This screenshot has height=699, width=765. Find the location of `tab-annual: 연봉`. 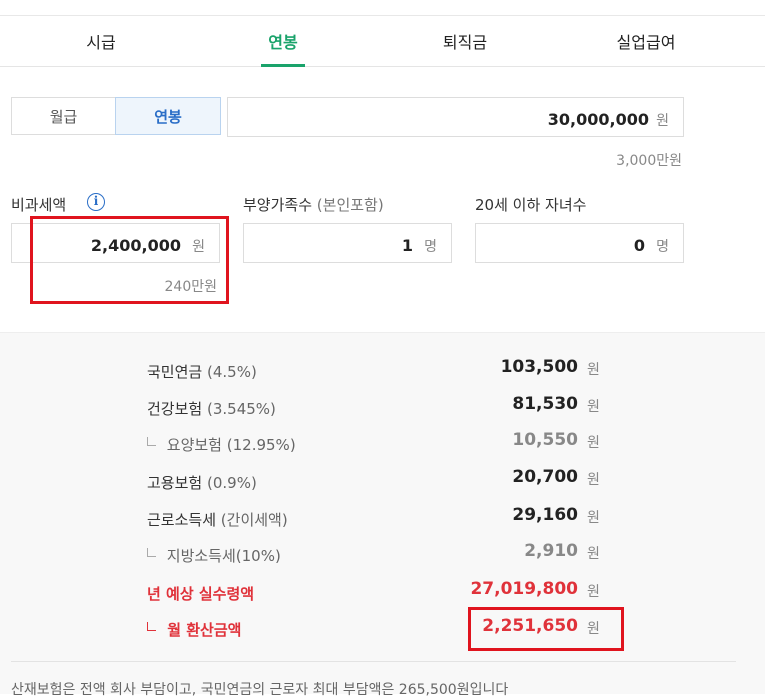

tab-annual: 연봉 is located at coordinates (283, 41).